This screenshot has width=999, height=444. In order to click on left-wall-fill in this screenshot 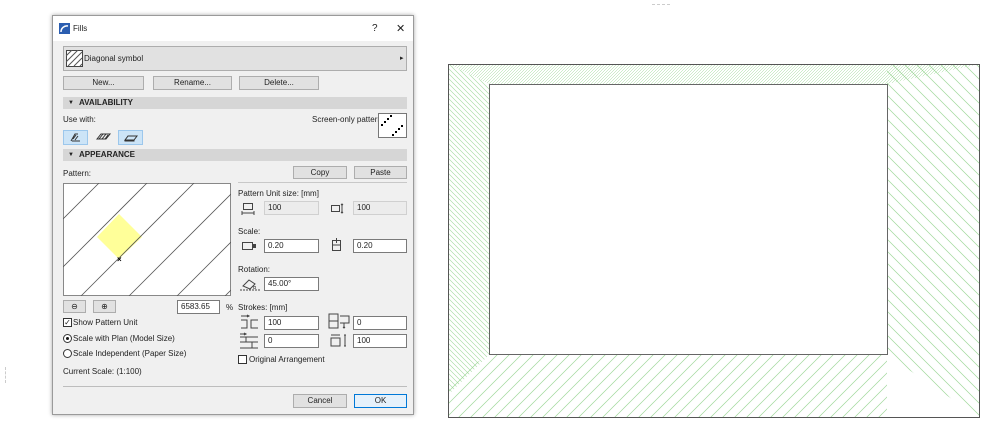, I will do `click(468, 229)`.